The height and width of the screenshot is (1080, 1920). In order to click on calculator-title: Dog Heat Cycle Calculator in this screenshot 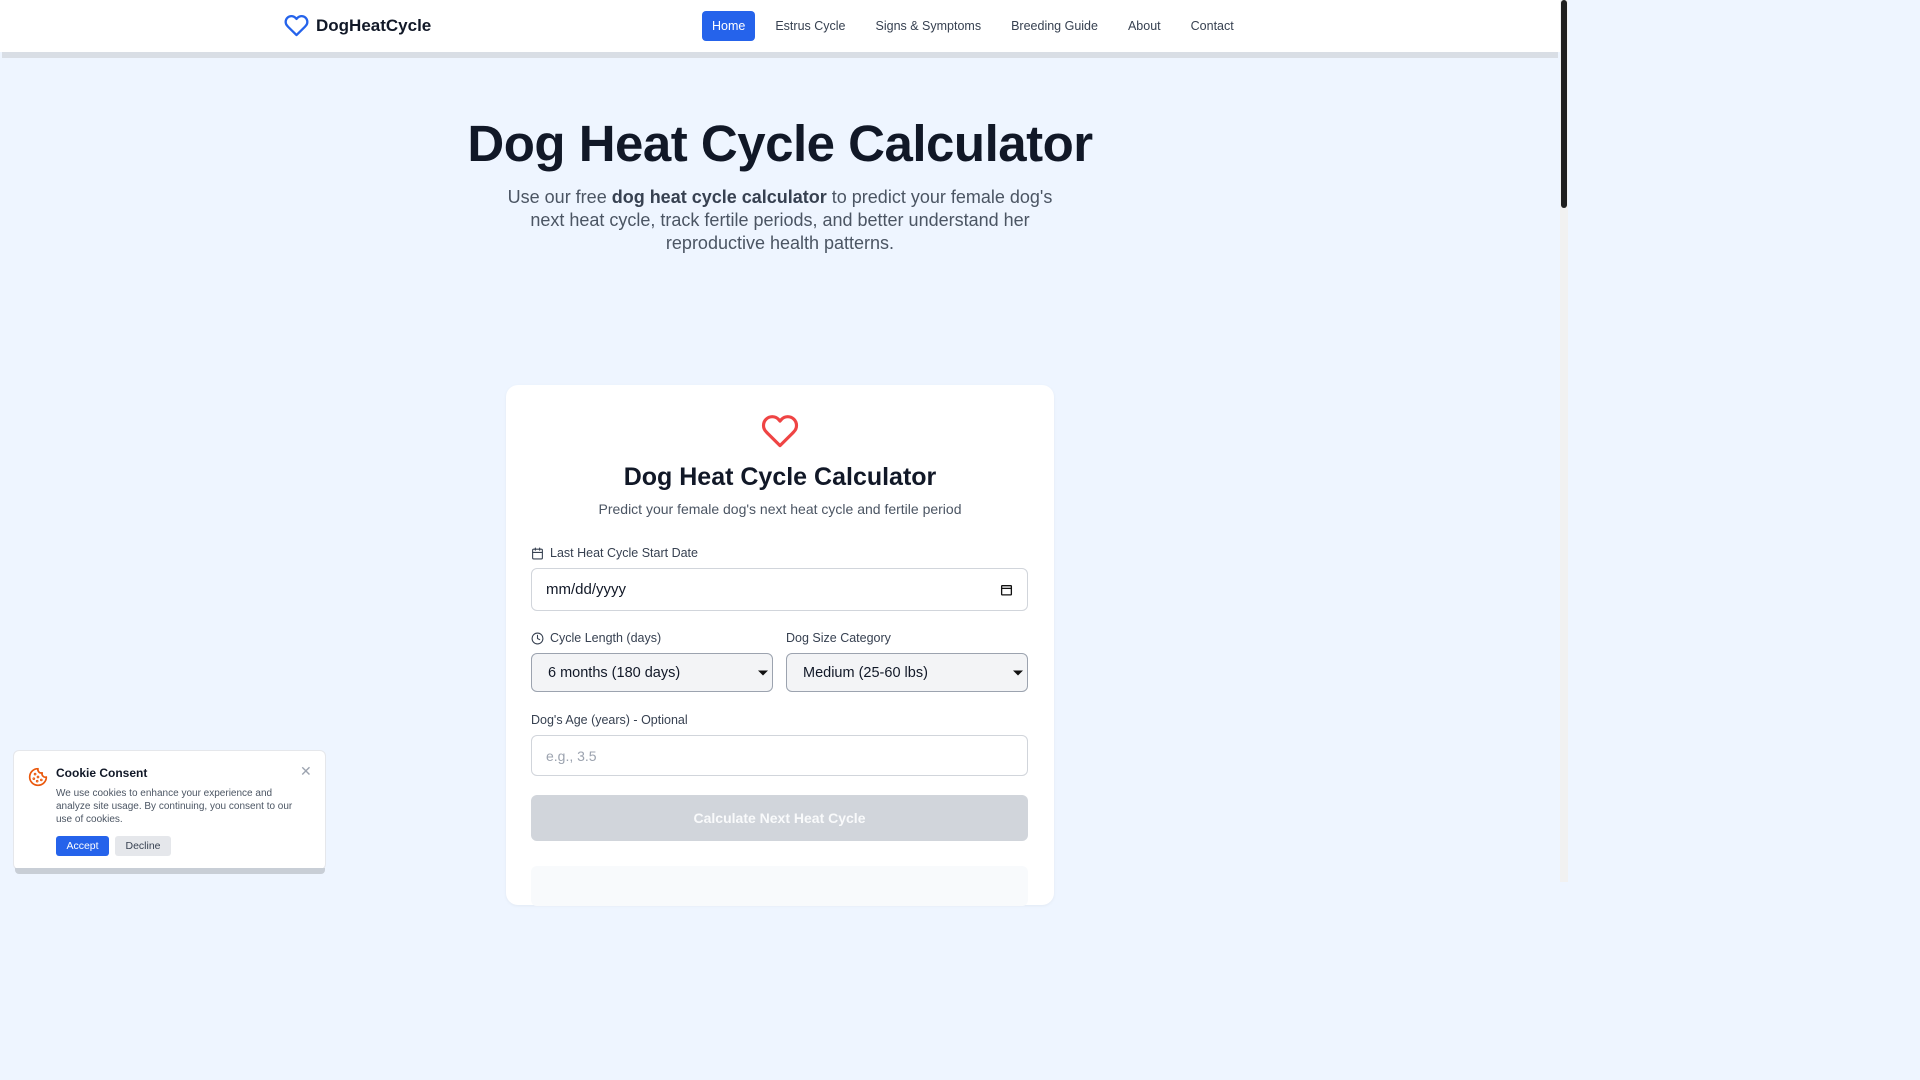, I will do `click(780, 477)`.